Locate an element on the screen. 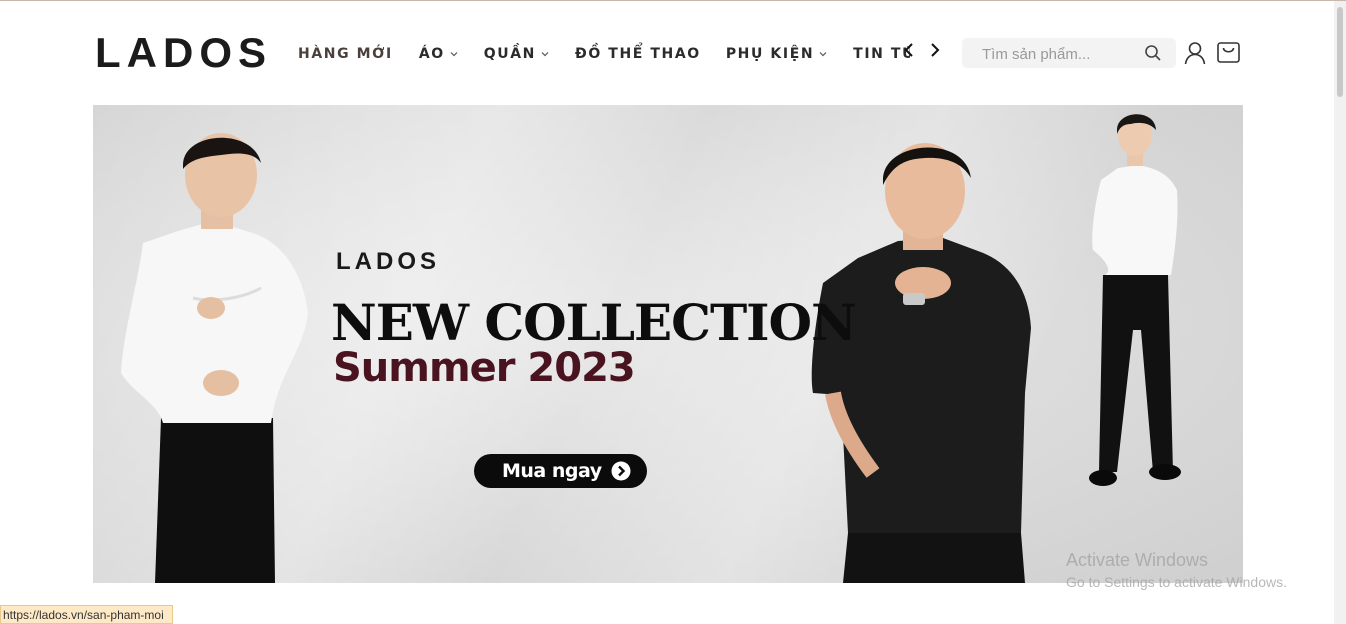 This screenshot has width=1346, height=624. model-left-image is located at coordinates (214, 358).